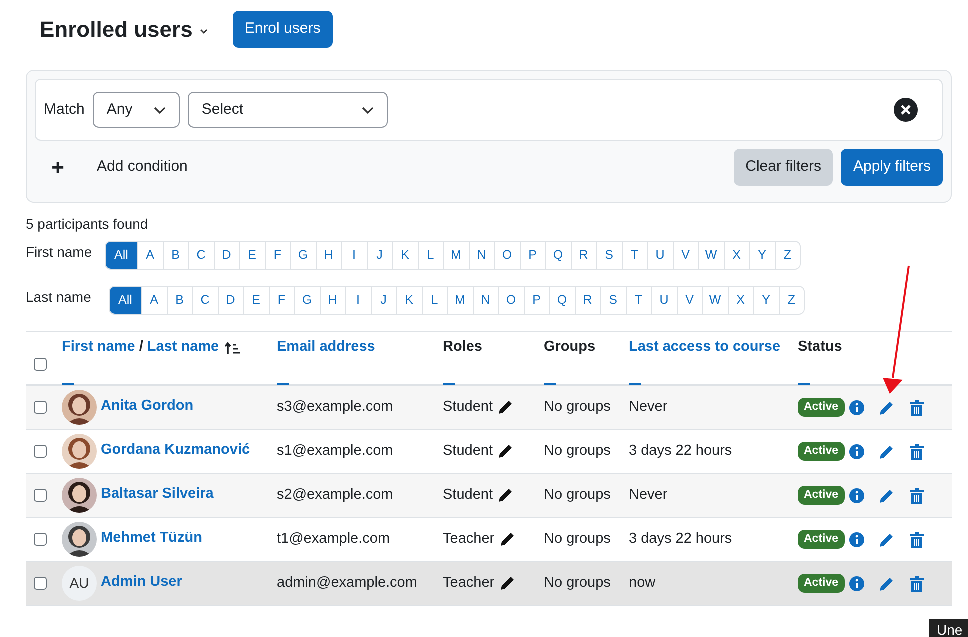  What do you see at coordinates (335, 407) in the screenshot?
I see `email-text: s3@example.com` at bounding box center [335, 407].